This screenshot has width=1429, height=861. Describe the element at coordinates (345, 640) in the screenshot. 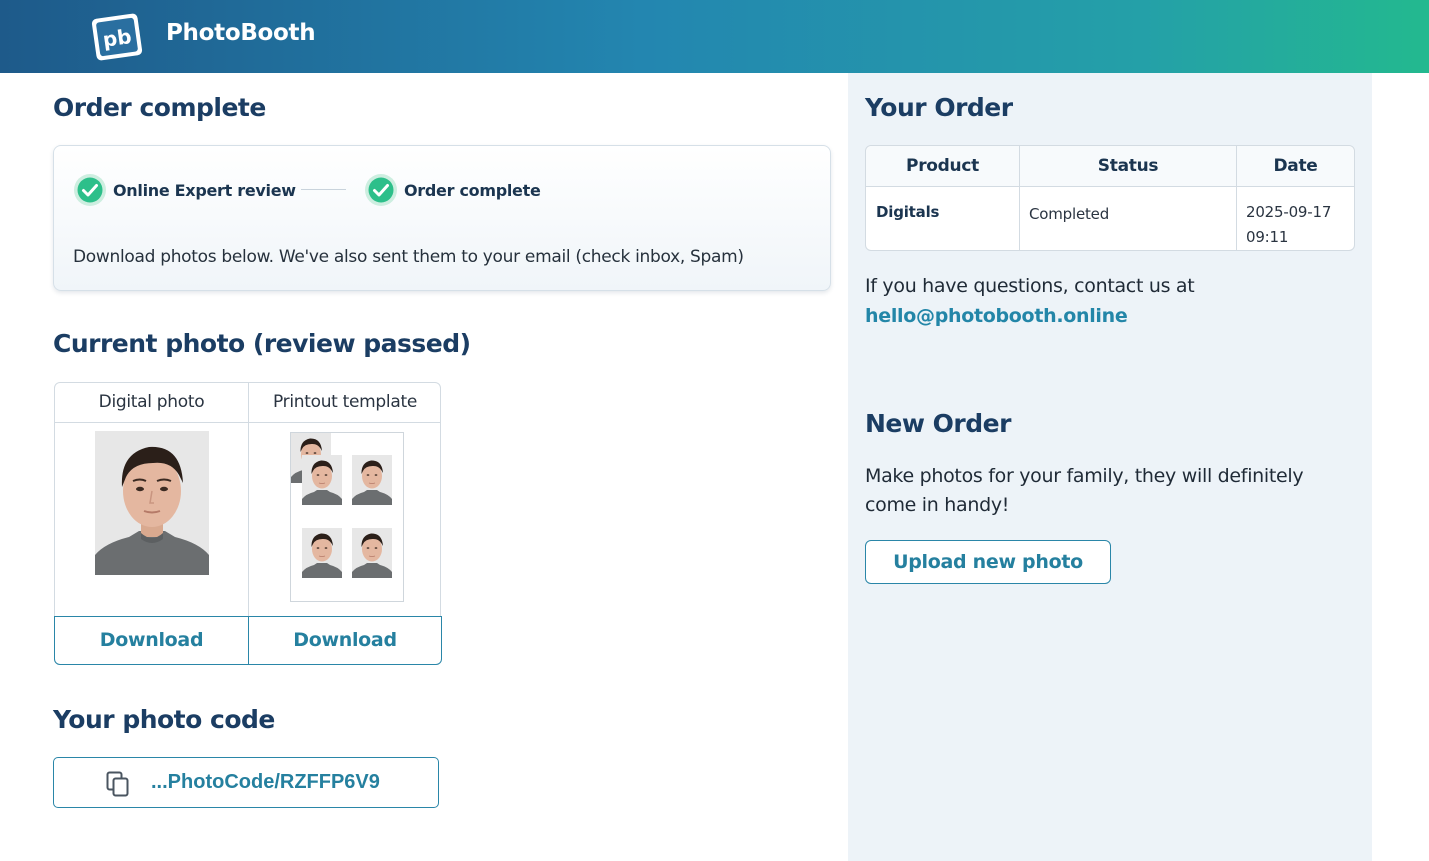

I see `download-printout-template-button: Download` at that location.